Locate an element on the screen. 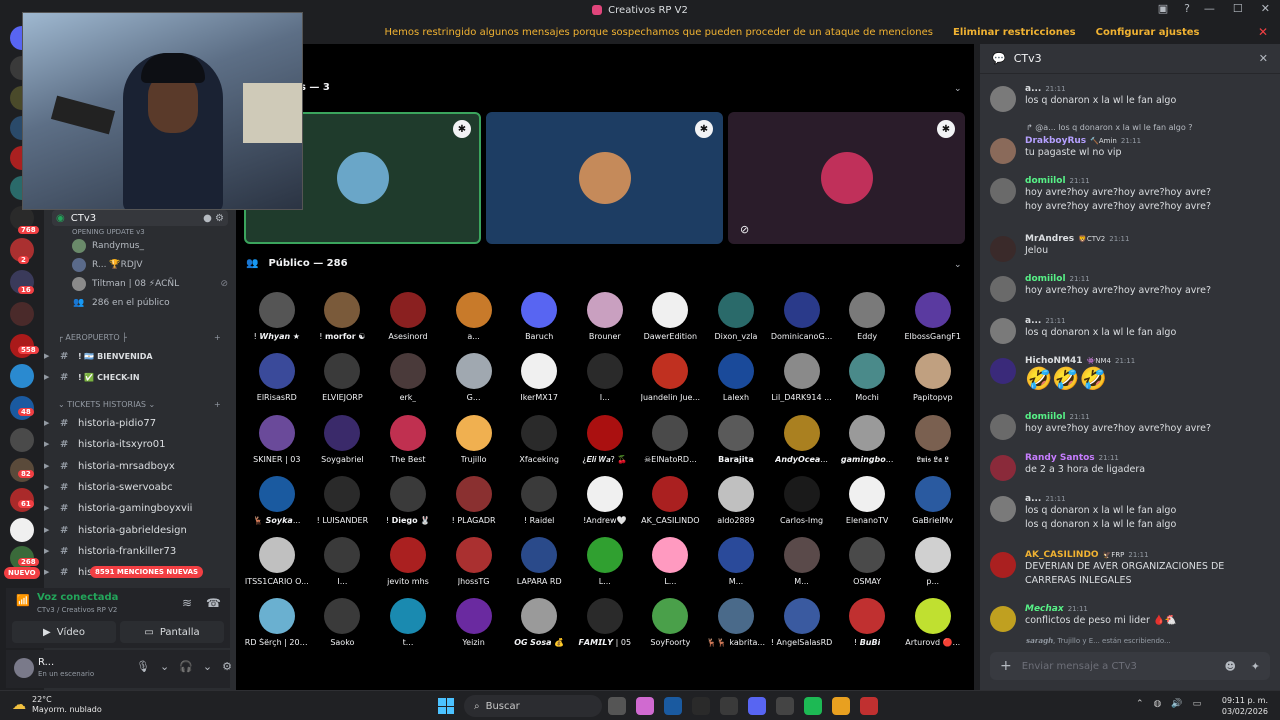 This screenshot has width=1280, height=720. channel-actions-icon: ● ⚙ is located at coordinates (213, 218).